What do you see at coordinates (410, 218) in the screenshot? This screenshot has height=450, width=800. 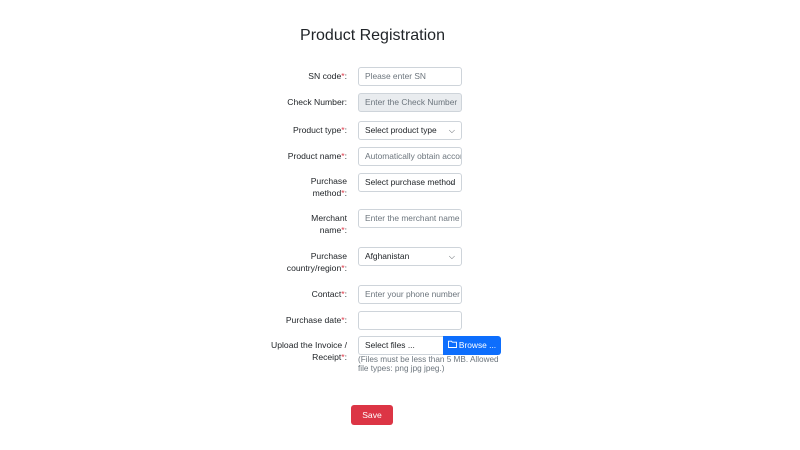 I see `merchant-name-input: Enter the merchant name` at bounding box center [410, 218].